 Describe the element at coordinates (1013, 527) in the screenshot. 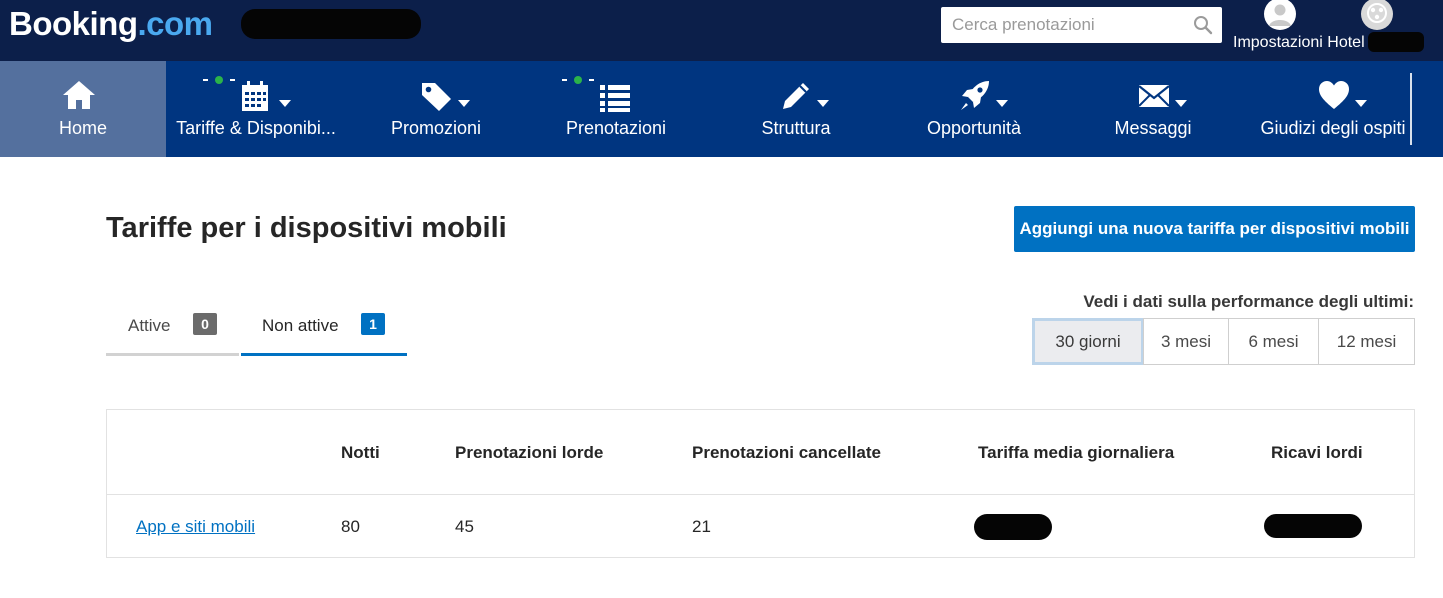

I see `redacted-average-rate` at that location.